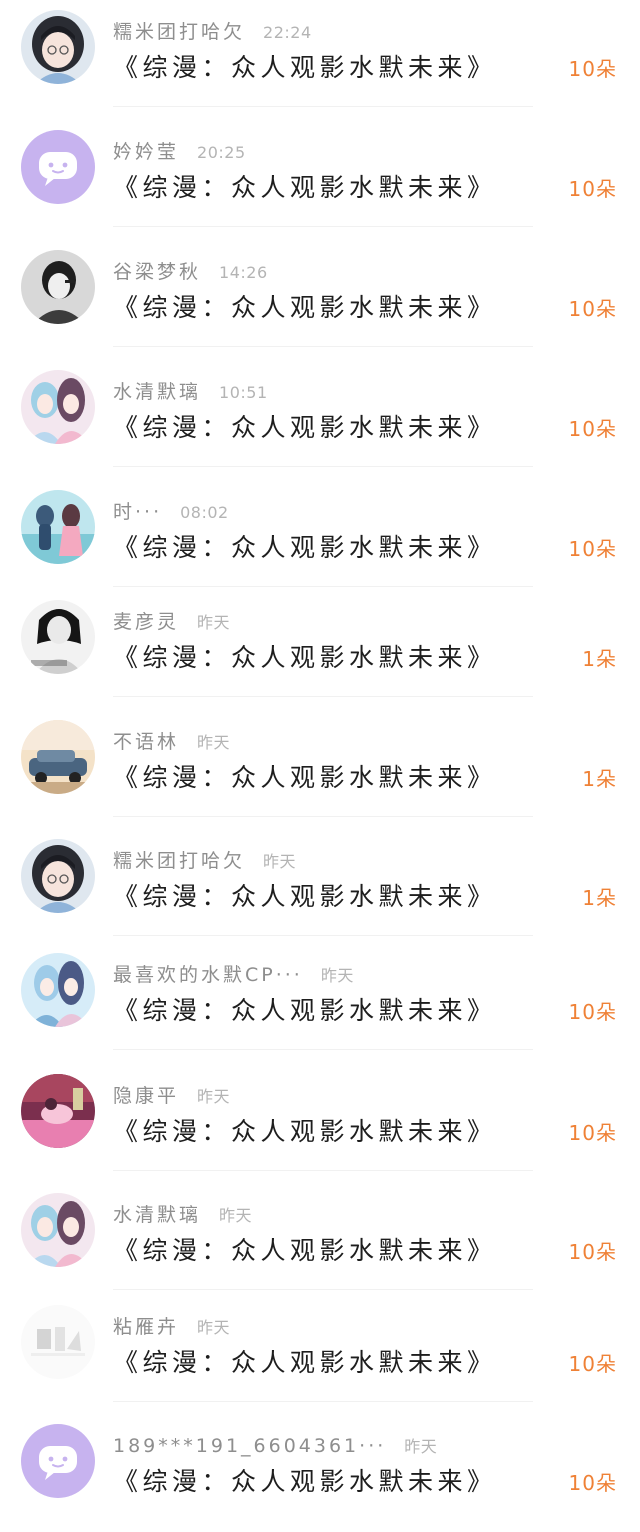 Image resolution: width=640 pixels, height=1532 pixels. I want to click on list-item: 谷梁梦秋 14:26 《综漫：众人观影水默未来》 10朵, so click(320, 299).